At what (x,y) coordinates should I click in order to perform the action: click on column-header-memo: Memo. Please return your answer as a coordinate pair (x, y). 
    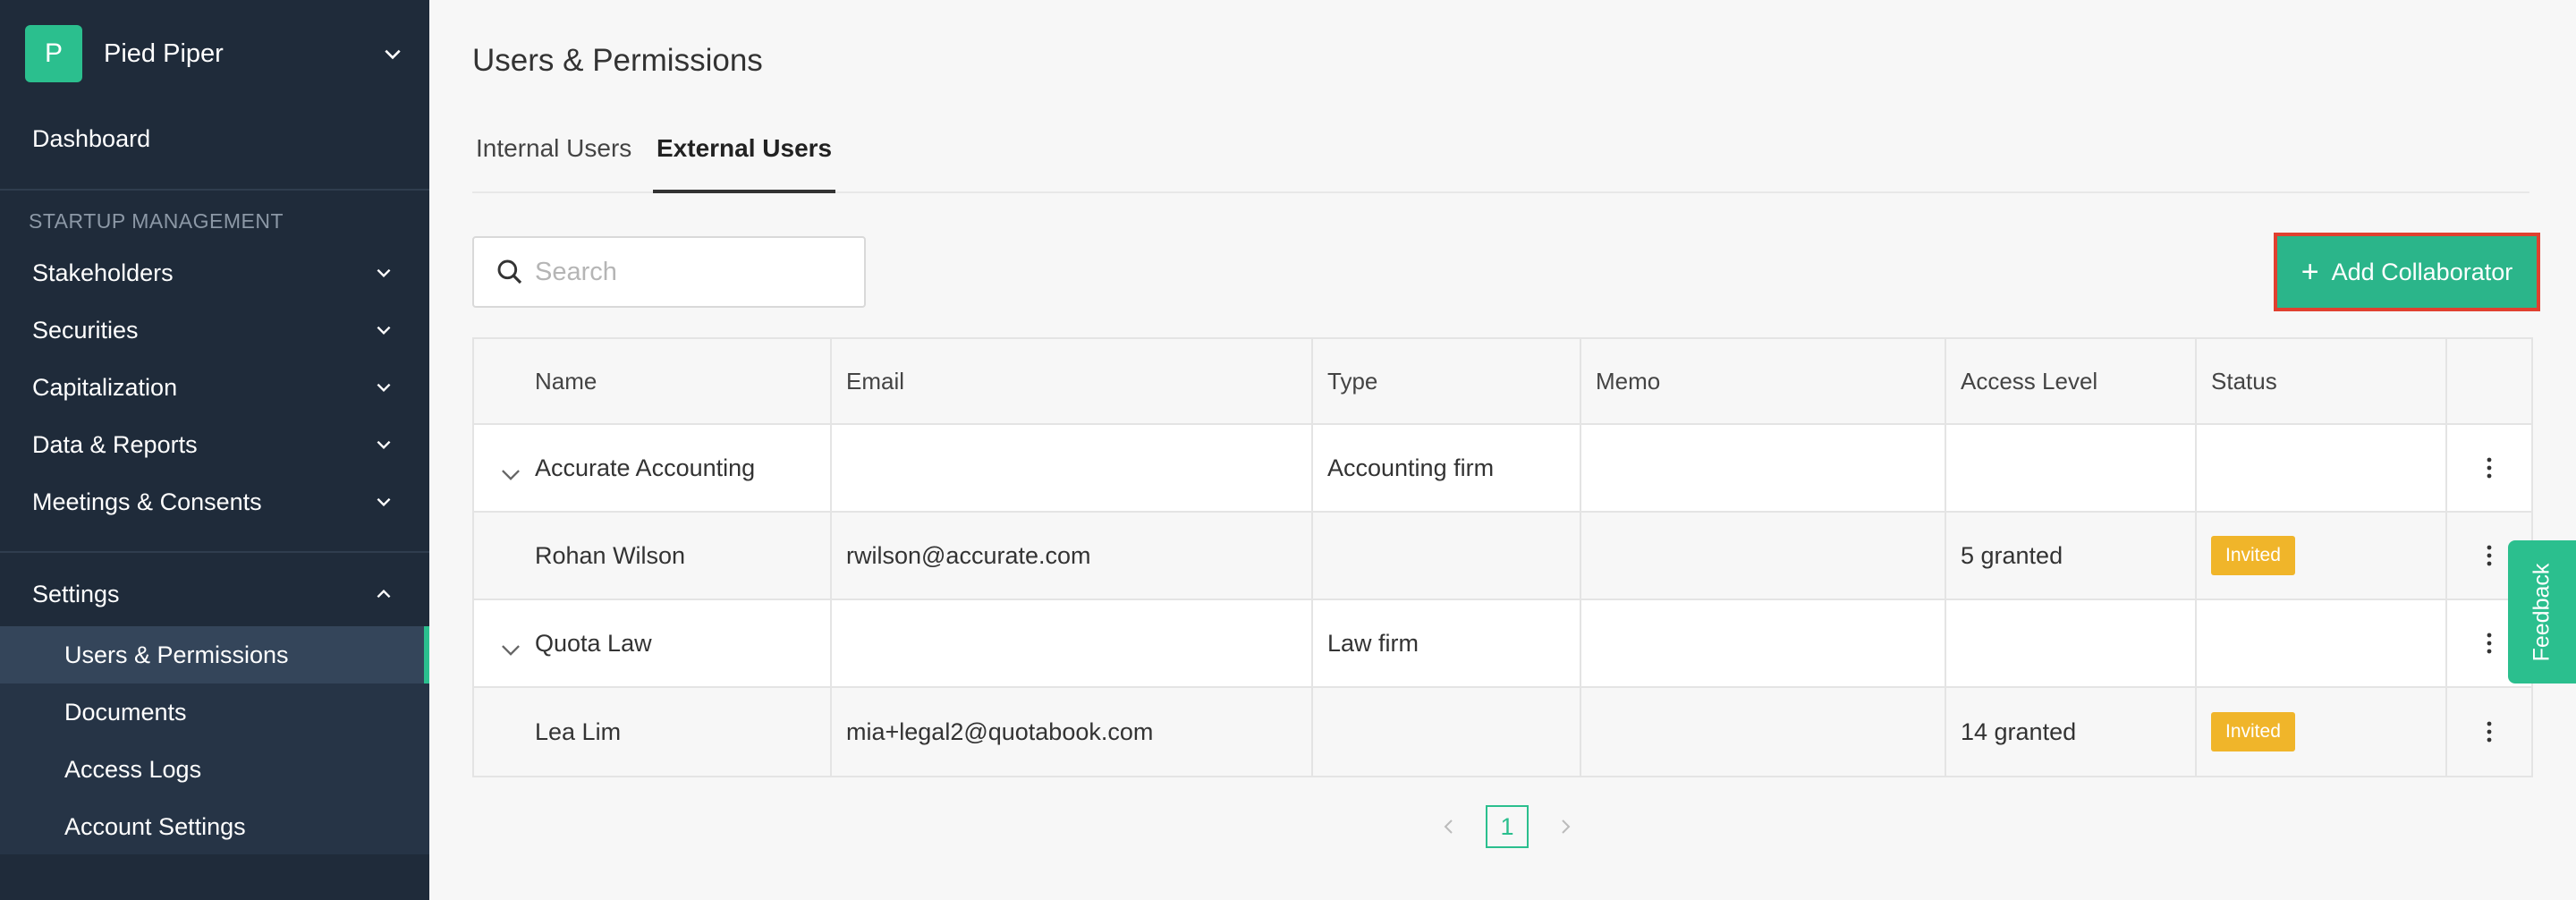
    Looking at the image, I should click on (1763, 381).